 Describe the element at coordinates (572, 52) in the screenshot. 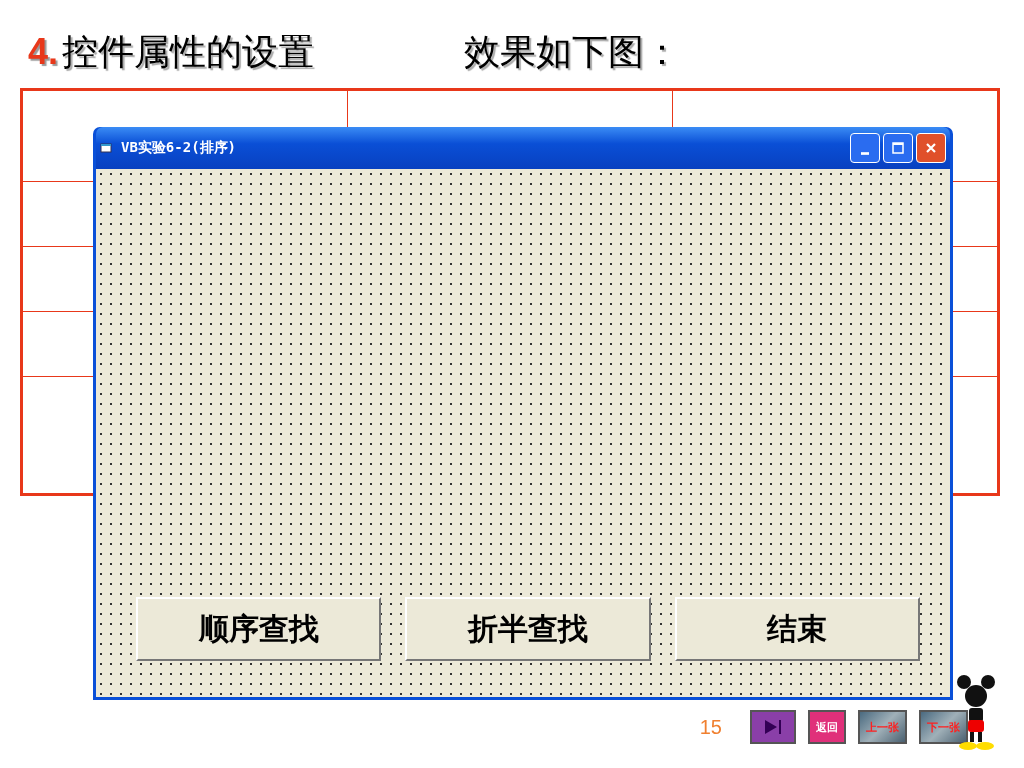

I see `slide-caption: 效果如下图：` at that location.